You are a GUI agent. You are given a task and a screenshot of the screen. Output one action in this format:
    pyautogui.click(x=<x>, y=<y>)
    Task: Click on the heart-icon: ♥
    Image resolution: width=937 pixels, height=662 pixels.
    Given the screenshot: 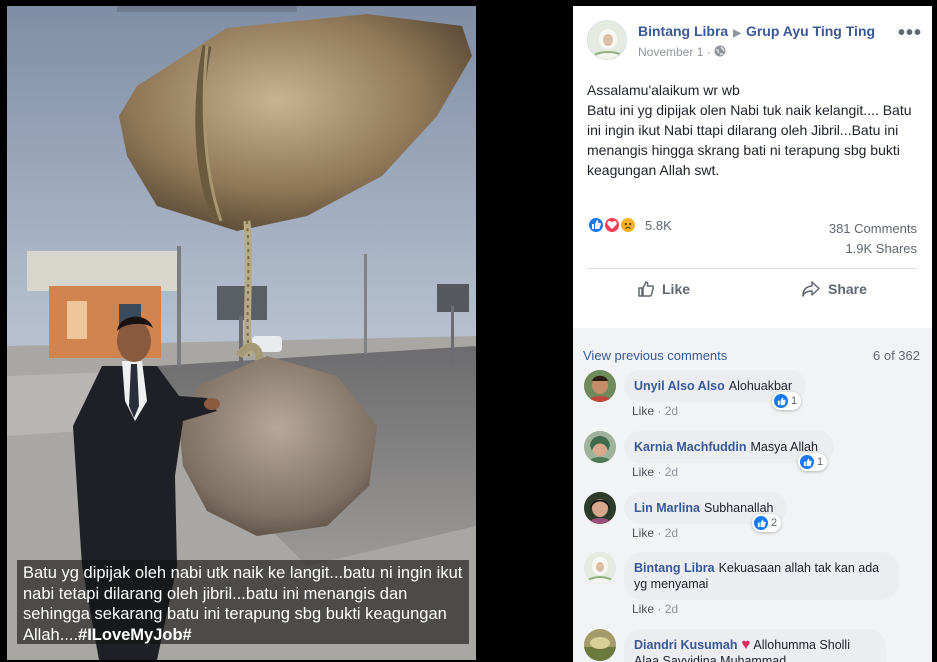 What is the action you would take?
    pyautogui.click(x=746, y=644)
    